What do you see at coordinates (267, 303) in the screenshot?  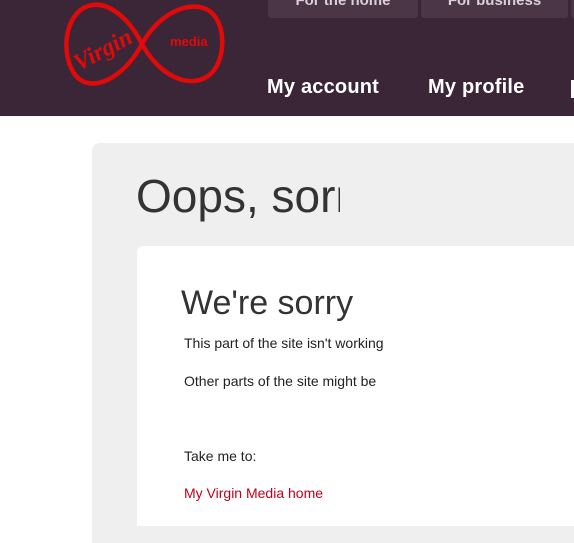 I see `card-heading: We're sorry` at bounding box center [267, 303].